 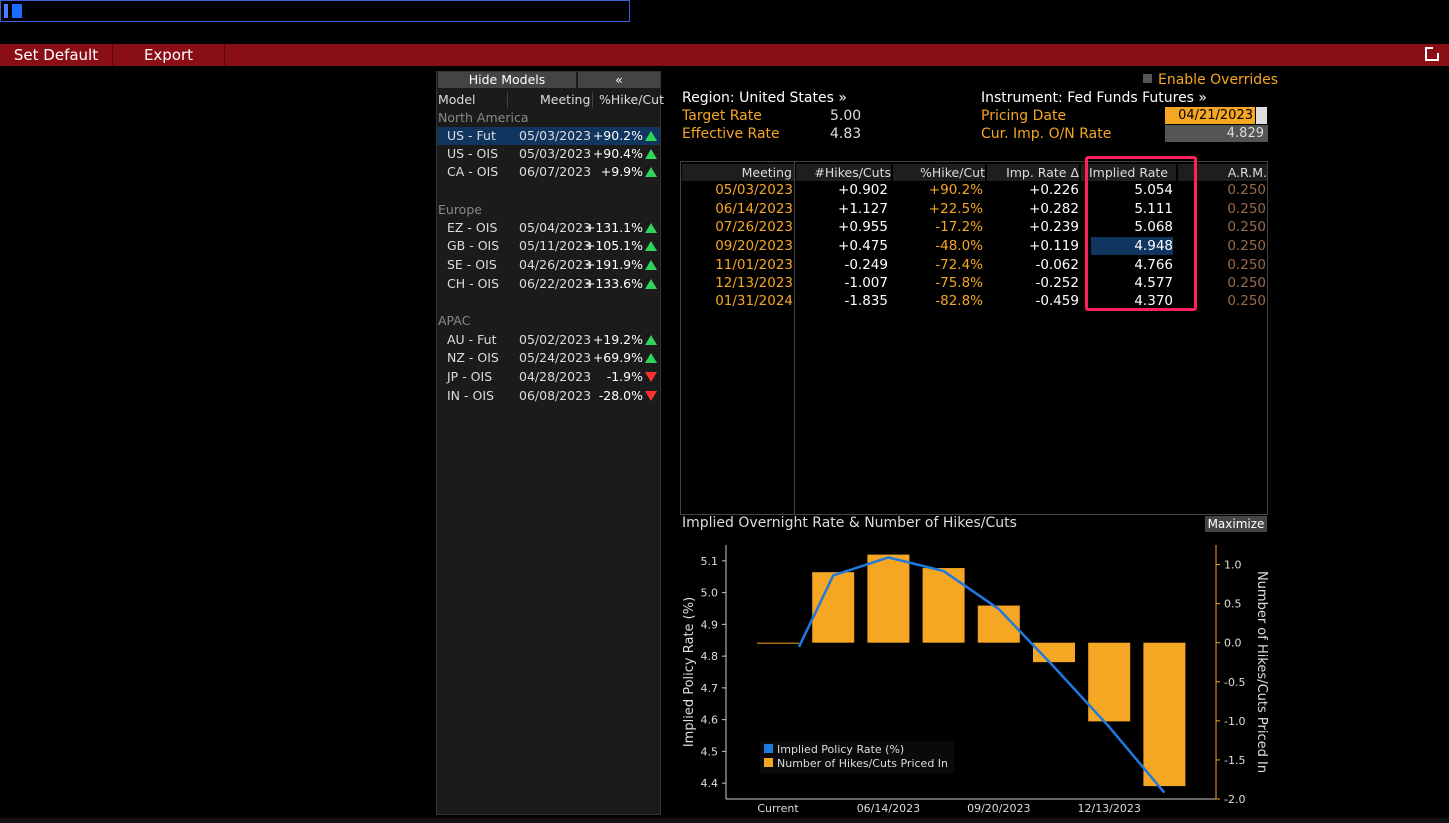 What do you see at coordinates (555, 245) in the screenshot?
I see `model-meeting: 05/11/2023` at bounding box center [555, 245].